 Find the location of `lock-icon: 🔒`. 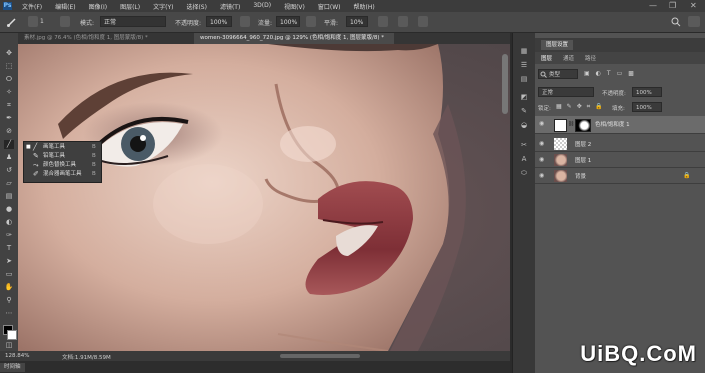

lock-icon: 🔒 is located at coordinates (687, 175).